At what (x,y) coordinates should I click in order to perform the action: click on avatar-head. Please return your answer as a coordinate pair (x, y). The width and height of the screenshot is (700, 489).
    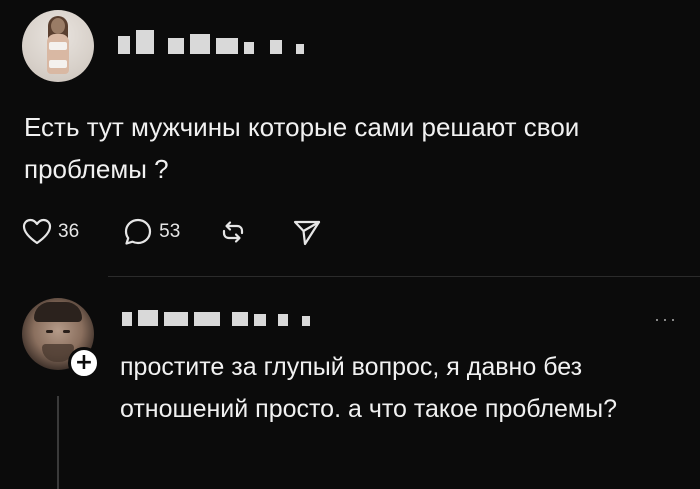
    Looking at the image, I should click on (58, 26).